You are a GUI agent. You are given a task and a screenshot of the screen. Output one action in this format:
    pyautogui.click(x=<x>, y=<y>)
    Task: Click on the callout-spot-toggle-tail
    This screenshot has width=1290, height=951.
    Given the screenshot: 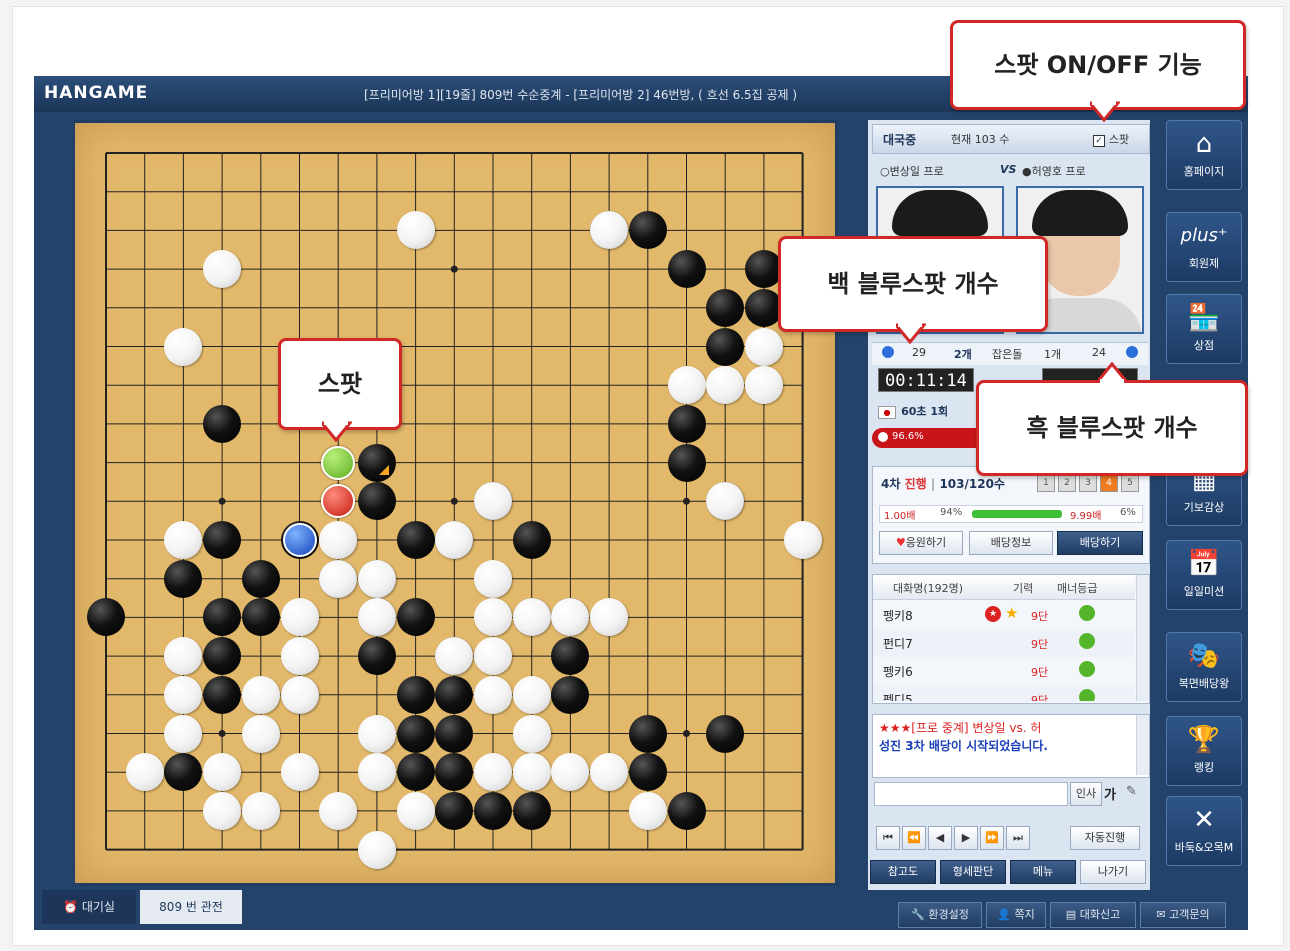 What is the action you would take?
    pyautogui.click(x=1105, y=111)
    